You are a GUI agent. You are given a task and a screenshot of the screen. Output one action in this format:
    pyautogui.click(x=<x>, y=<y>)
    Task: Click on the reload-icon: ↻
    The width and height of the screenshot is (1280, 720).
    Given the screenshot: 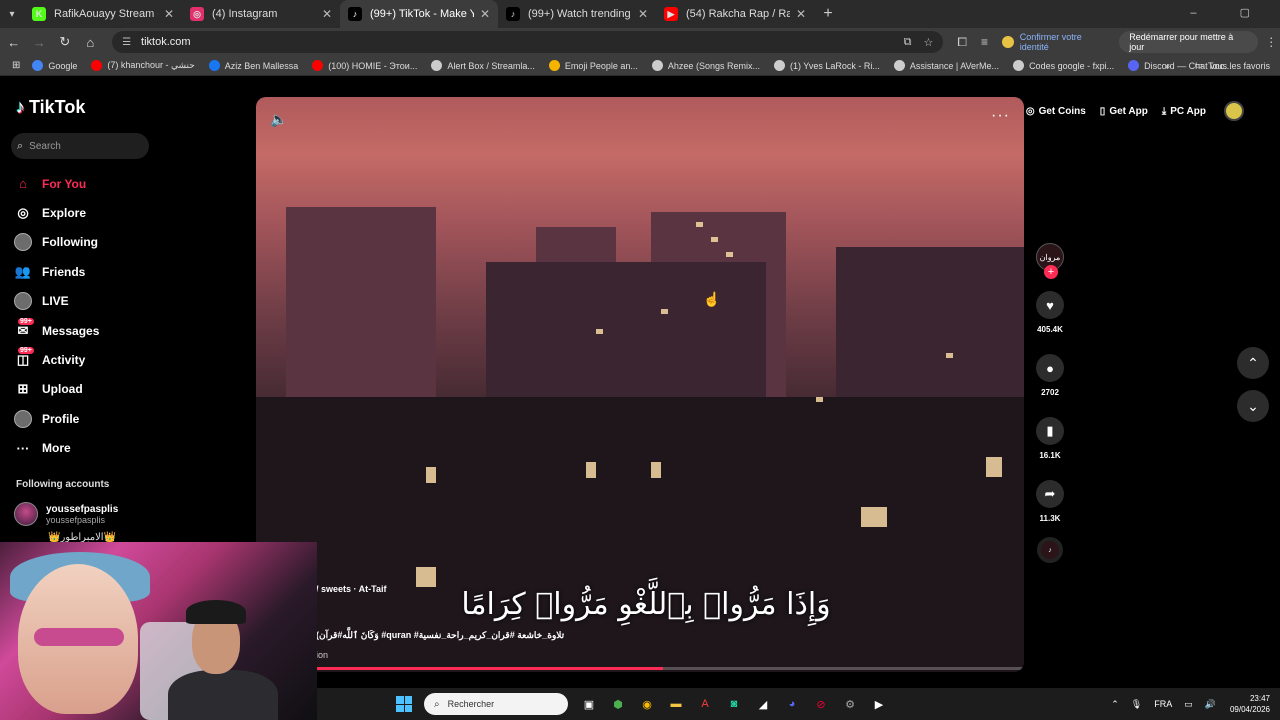 What is the action you would take?
    pyautogui.click(x=65, y=42)
    